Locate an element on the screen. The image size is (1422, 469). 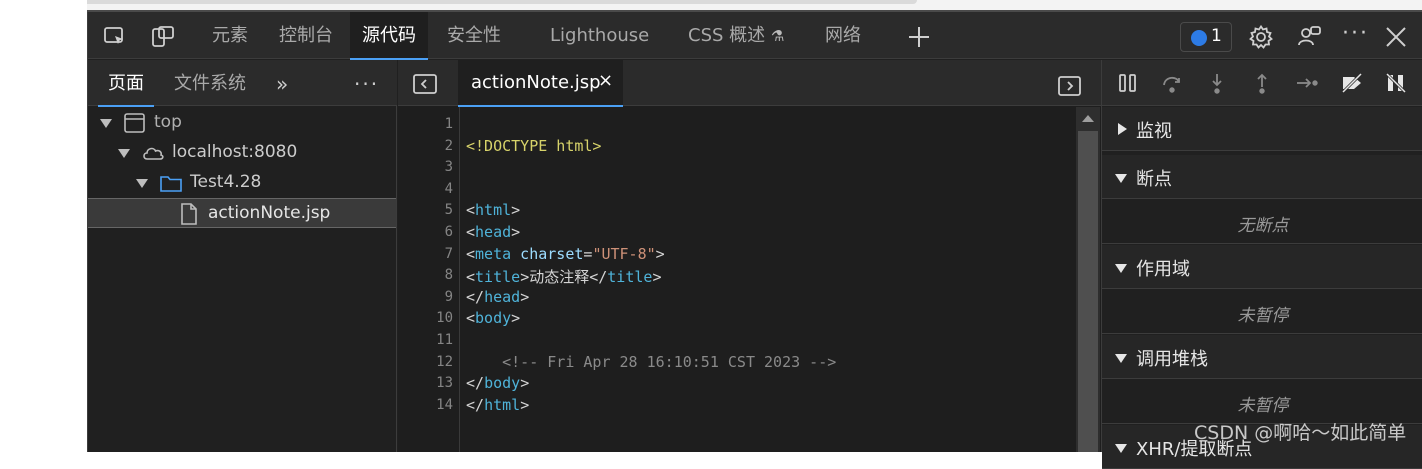
pause-icon is located at coordinates (1128, 83).